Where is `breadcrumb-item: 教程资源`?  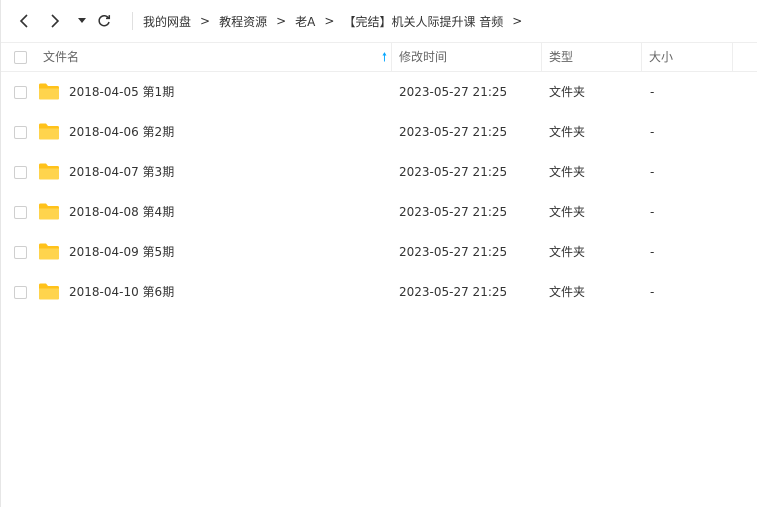
breadcrumb-item: 教程资源 is located at coordinates (243, 21).